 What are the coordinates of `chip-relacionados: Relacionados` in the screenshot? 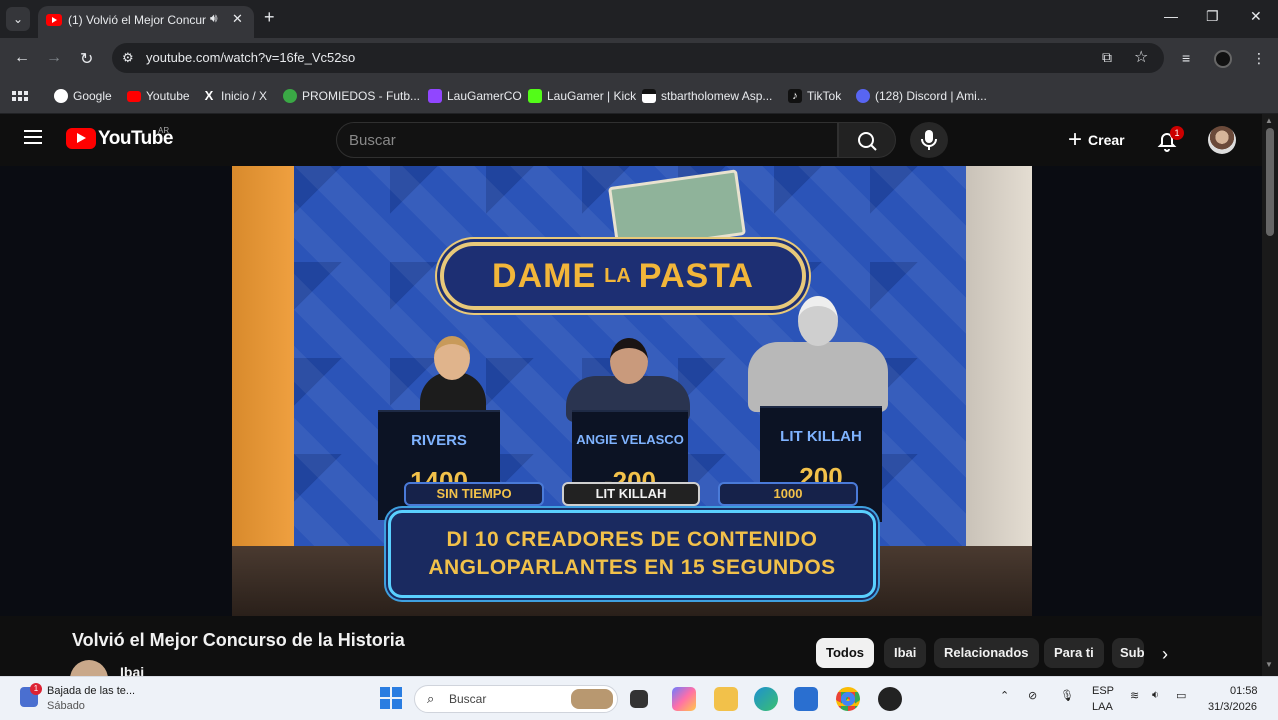 It's located at (986, 653).